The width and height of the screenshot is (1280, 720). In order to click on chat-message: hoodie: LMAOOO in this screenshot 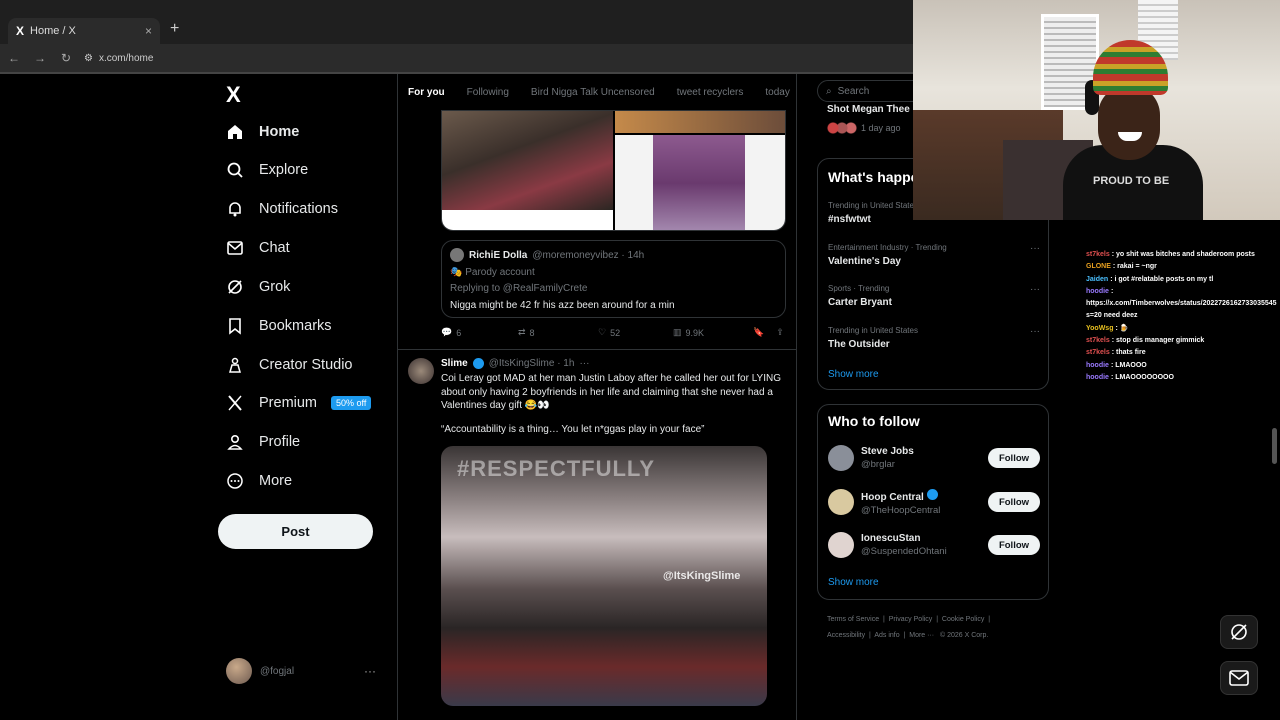, I will do `click(1183, 366)`.